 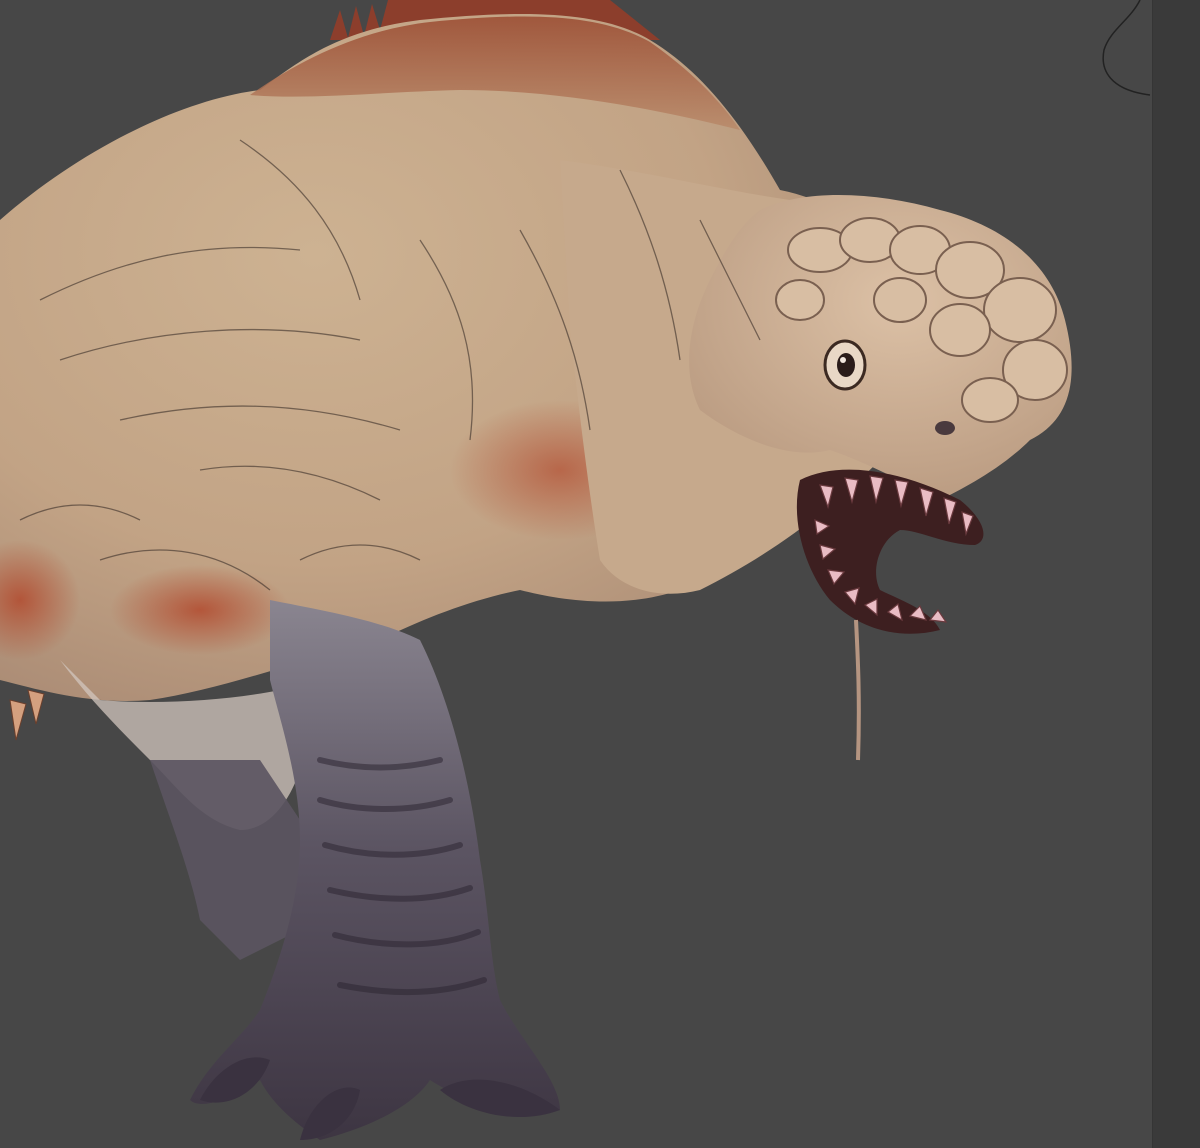 What do you see at coordinates (27, 715) in the screenshot?
I see `arm-claws` at bounding box center [27, 715].